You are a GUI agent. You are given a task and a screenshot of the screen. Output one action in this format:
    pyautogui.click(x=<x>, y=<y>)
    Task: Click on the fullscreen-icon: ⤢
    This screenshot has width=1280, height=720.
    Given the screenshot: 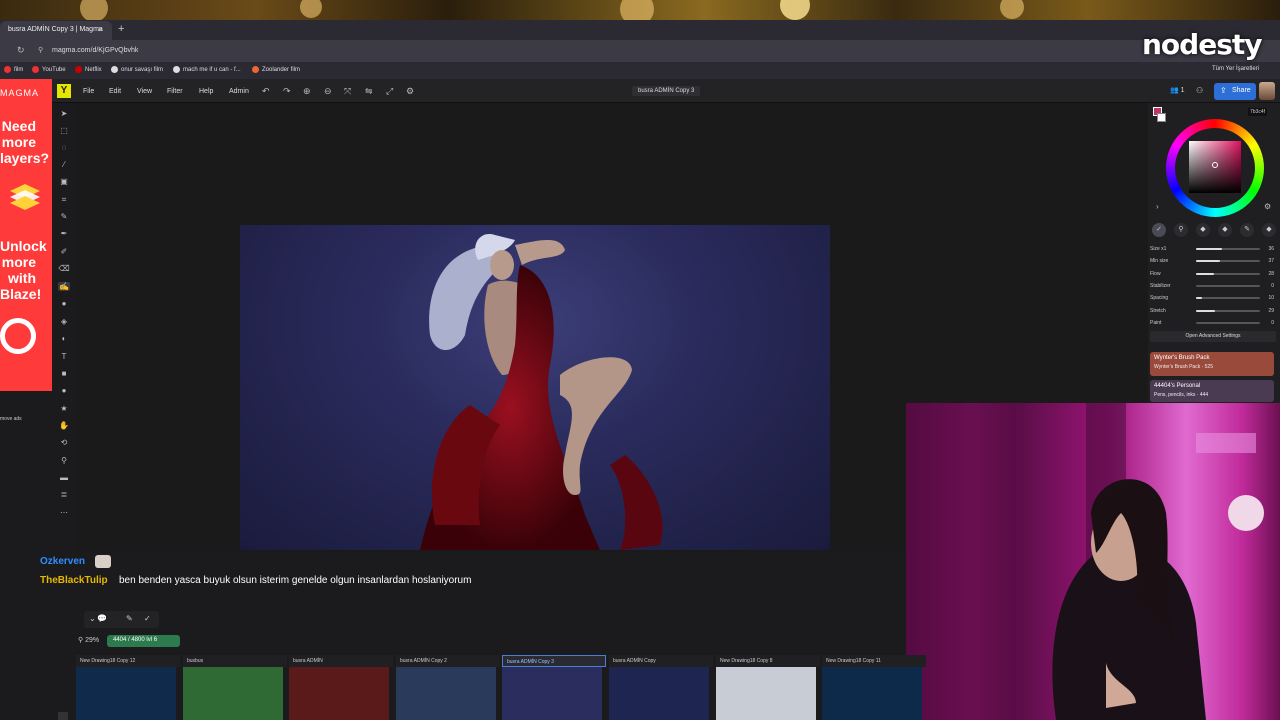 What is the action you would take?
    pyautogui.click(x=389, y=91)
    